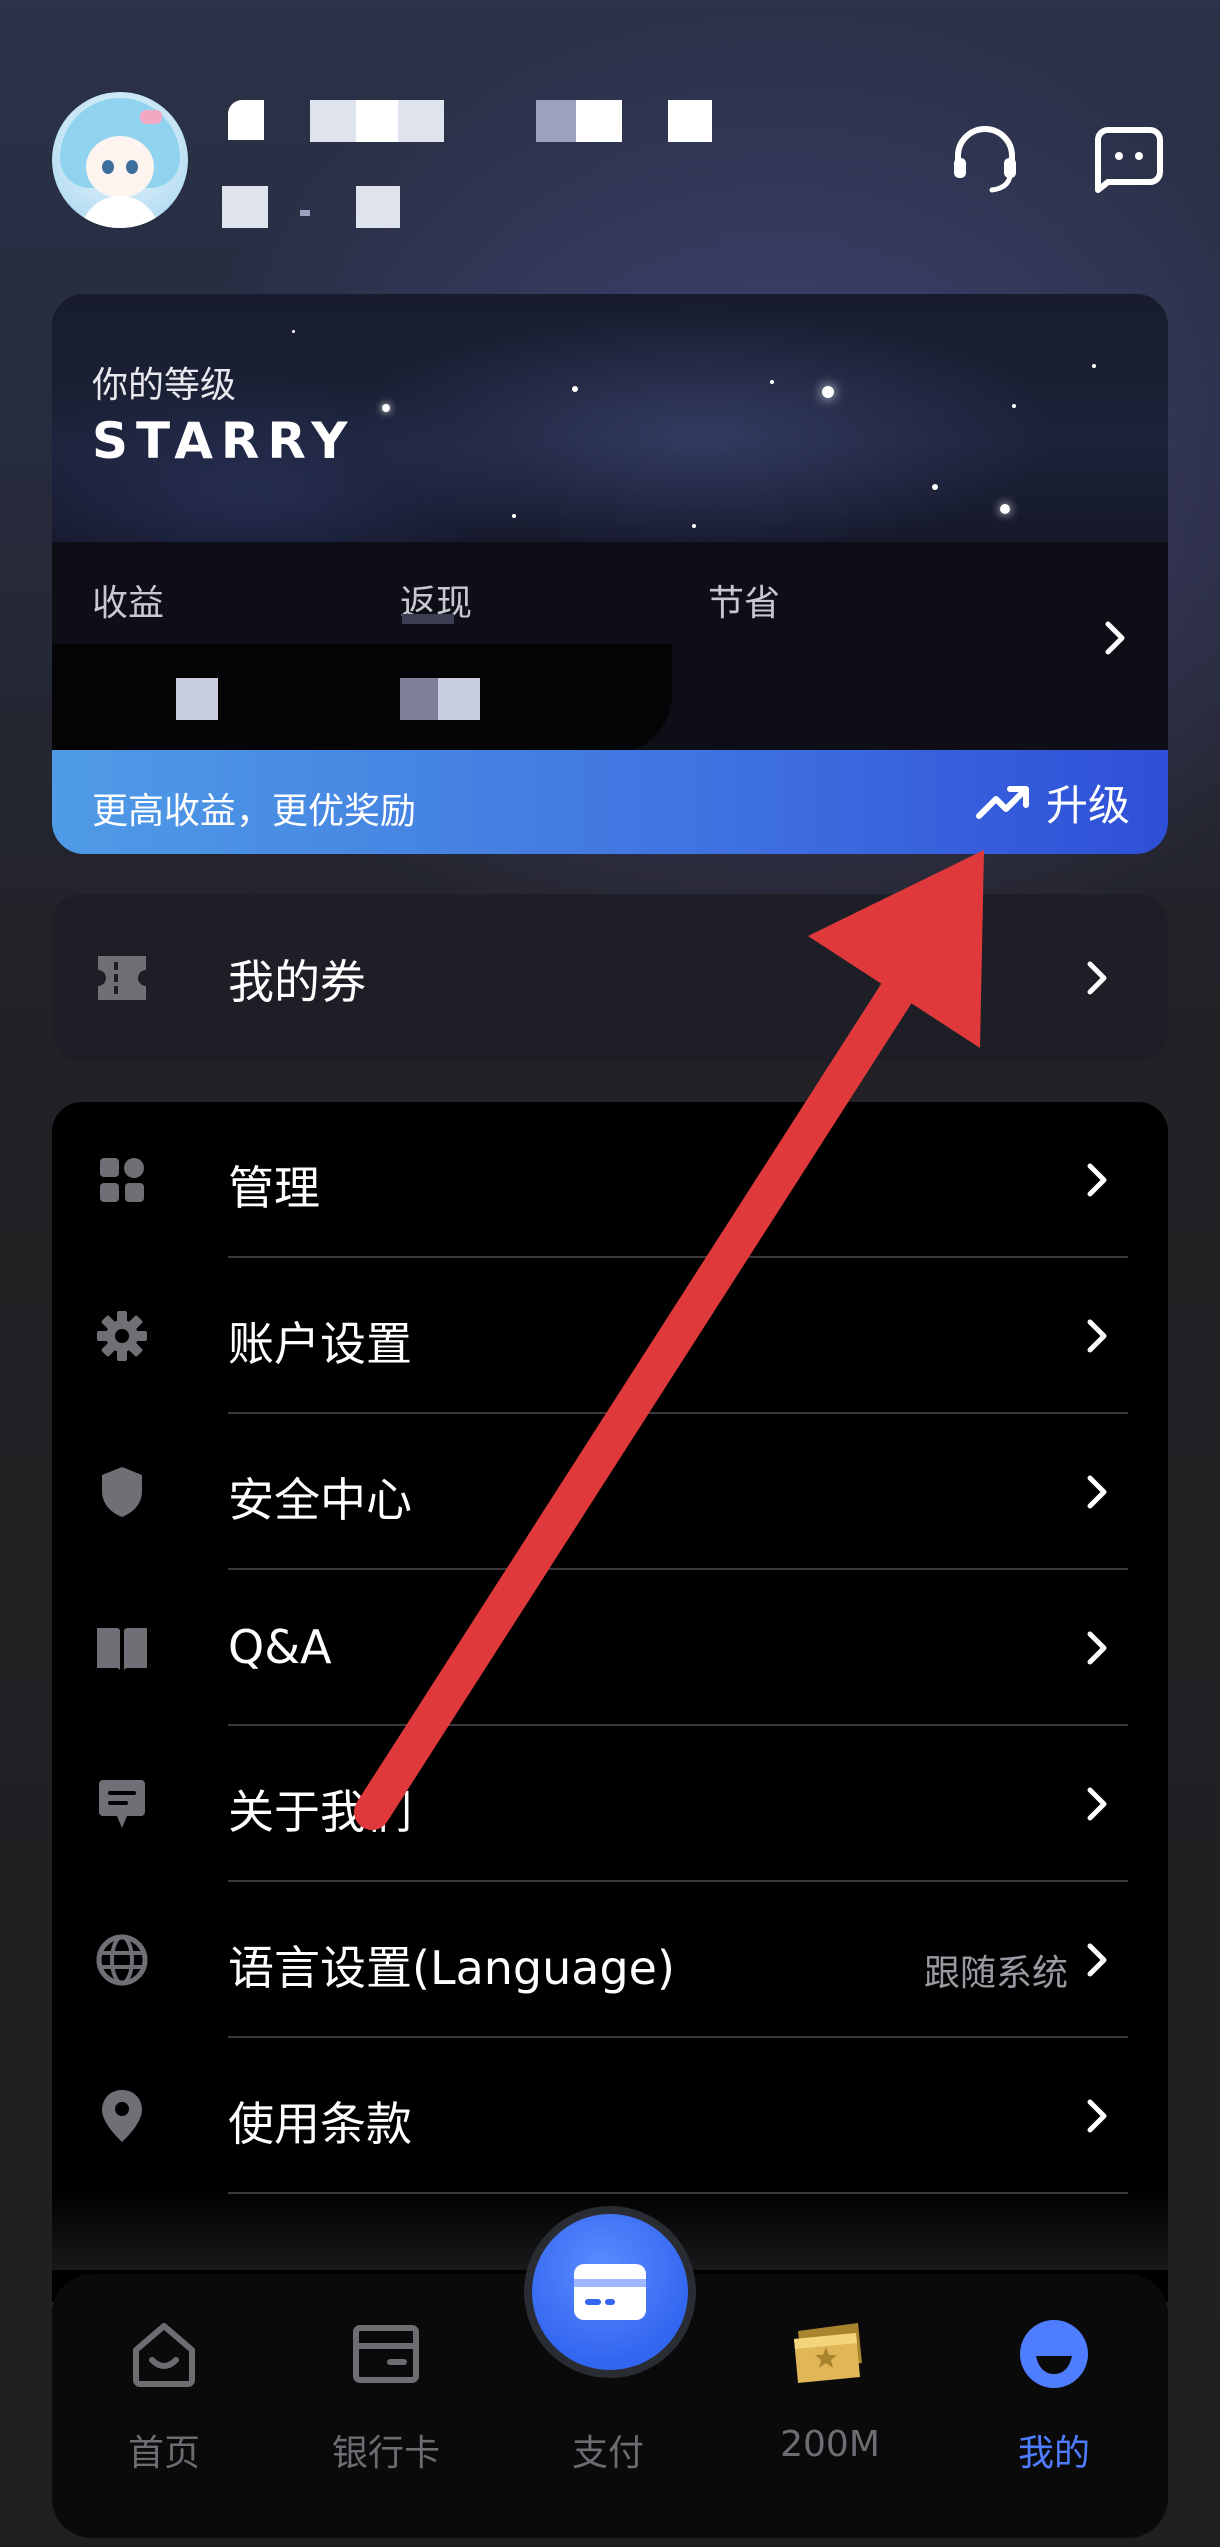 This screenshot has width=1220, height=2547. Describe the element at coordinates (610, 1804) in the screenshot. I see `menu-item-about-us: 关于我们` at that location.